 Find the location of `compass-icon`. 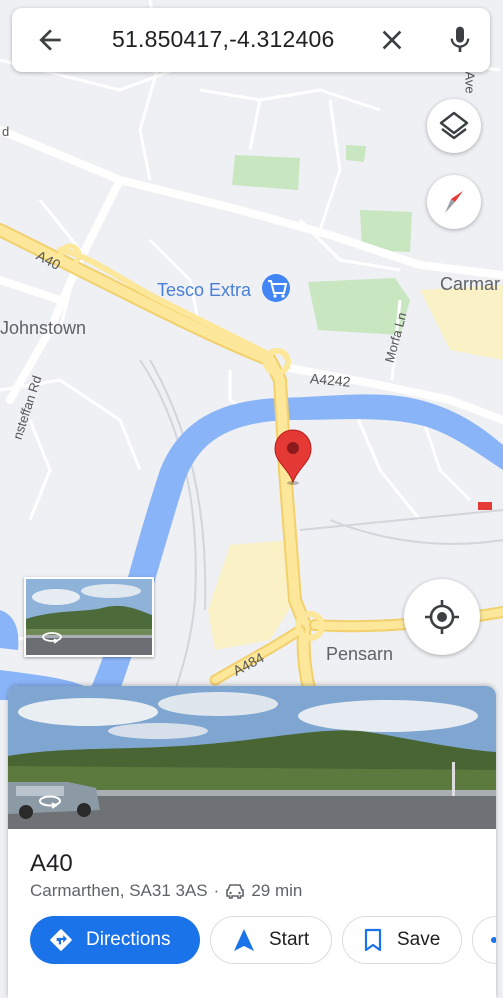

compass-icon is located at coordinates (454, 202).